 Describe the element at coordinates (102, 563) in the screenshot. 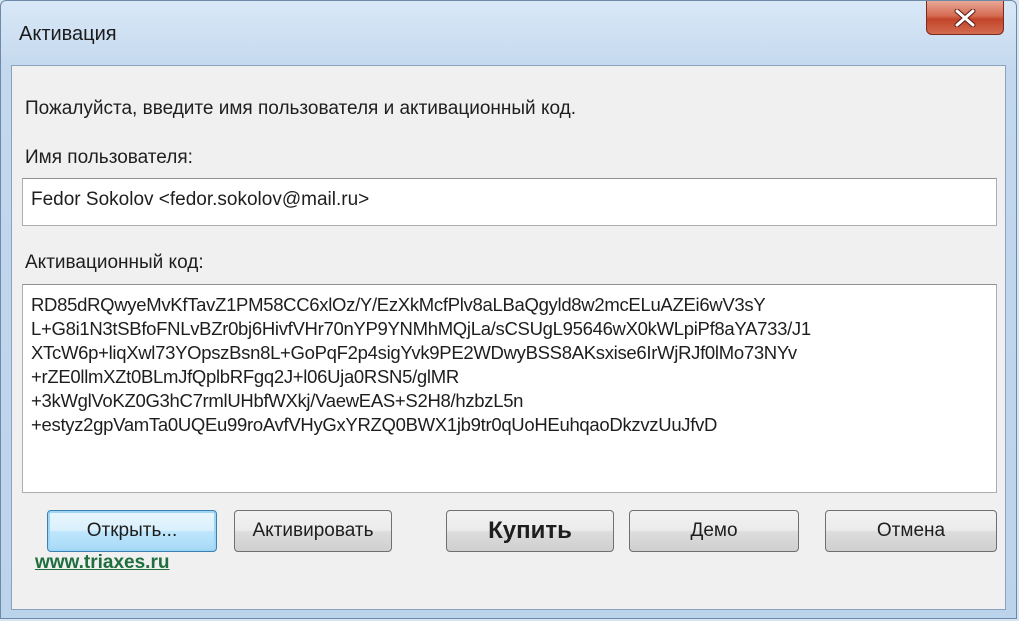

I see `website-link: www.triaxes.ru` at that location.